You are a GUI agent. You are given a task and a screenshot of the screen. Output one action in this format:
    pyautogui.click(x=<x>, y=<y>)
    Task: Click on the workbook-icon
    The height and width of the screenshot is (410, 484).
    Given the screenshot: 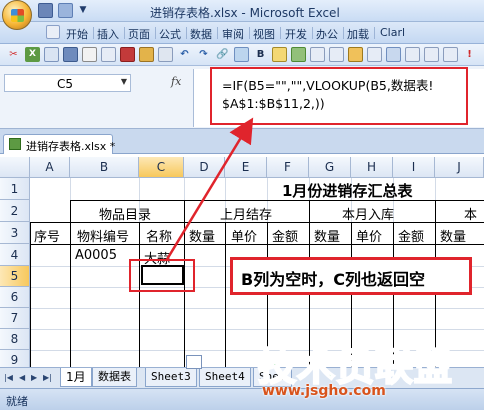 What is the action you would take?
    pyautogui.click(x=15, y=144)
    